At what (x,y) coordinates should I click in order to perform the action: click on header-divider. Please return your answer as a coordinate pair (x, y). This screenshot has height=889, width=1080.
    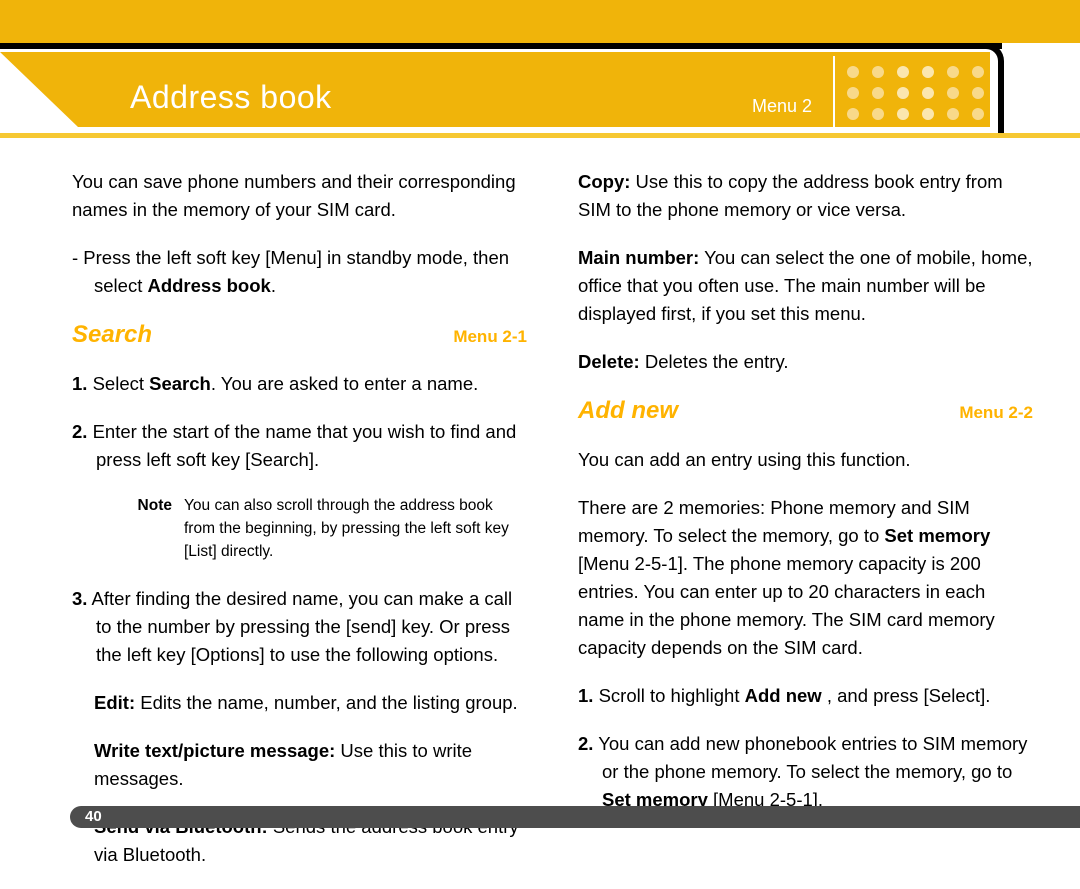
    Looking at the image, I should click on (834, 91).